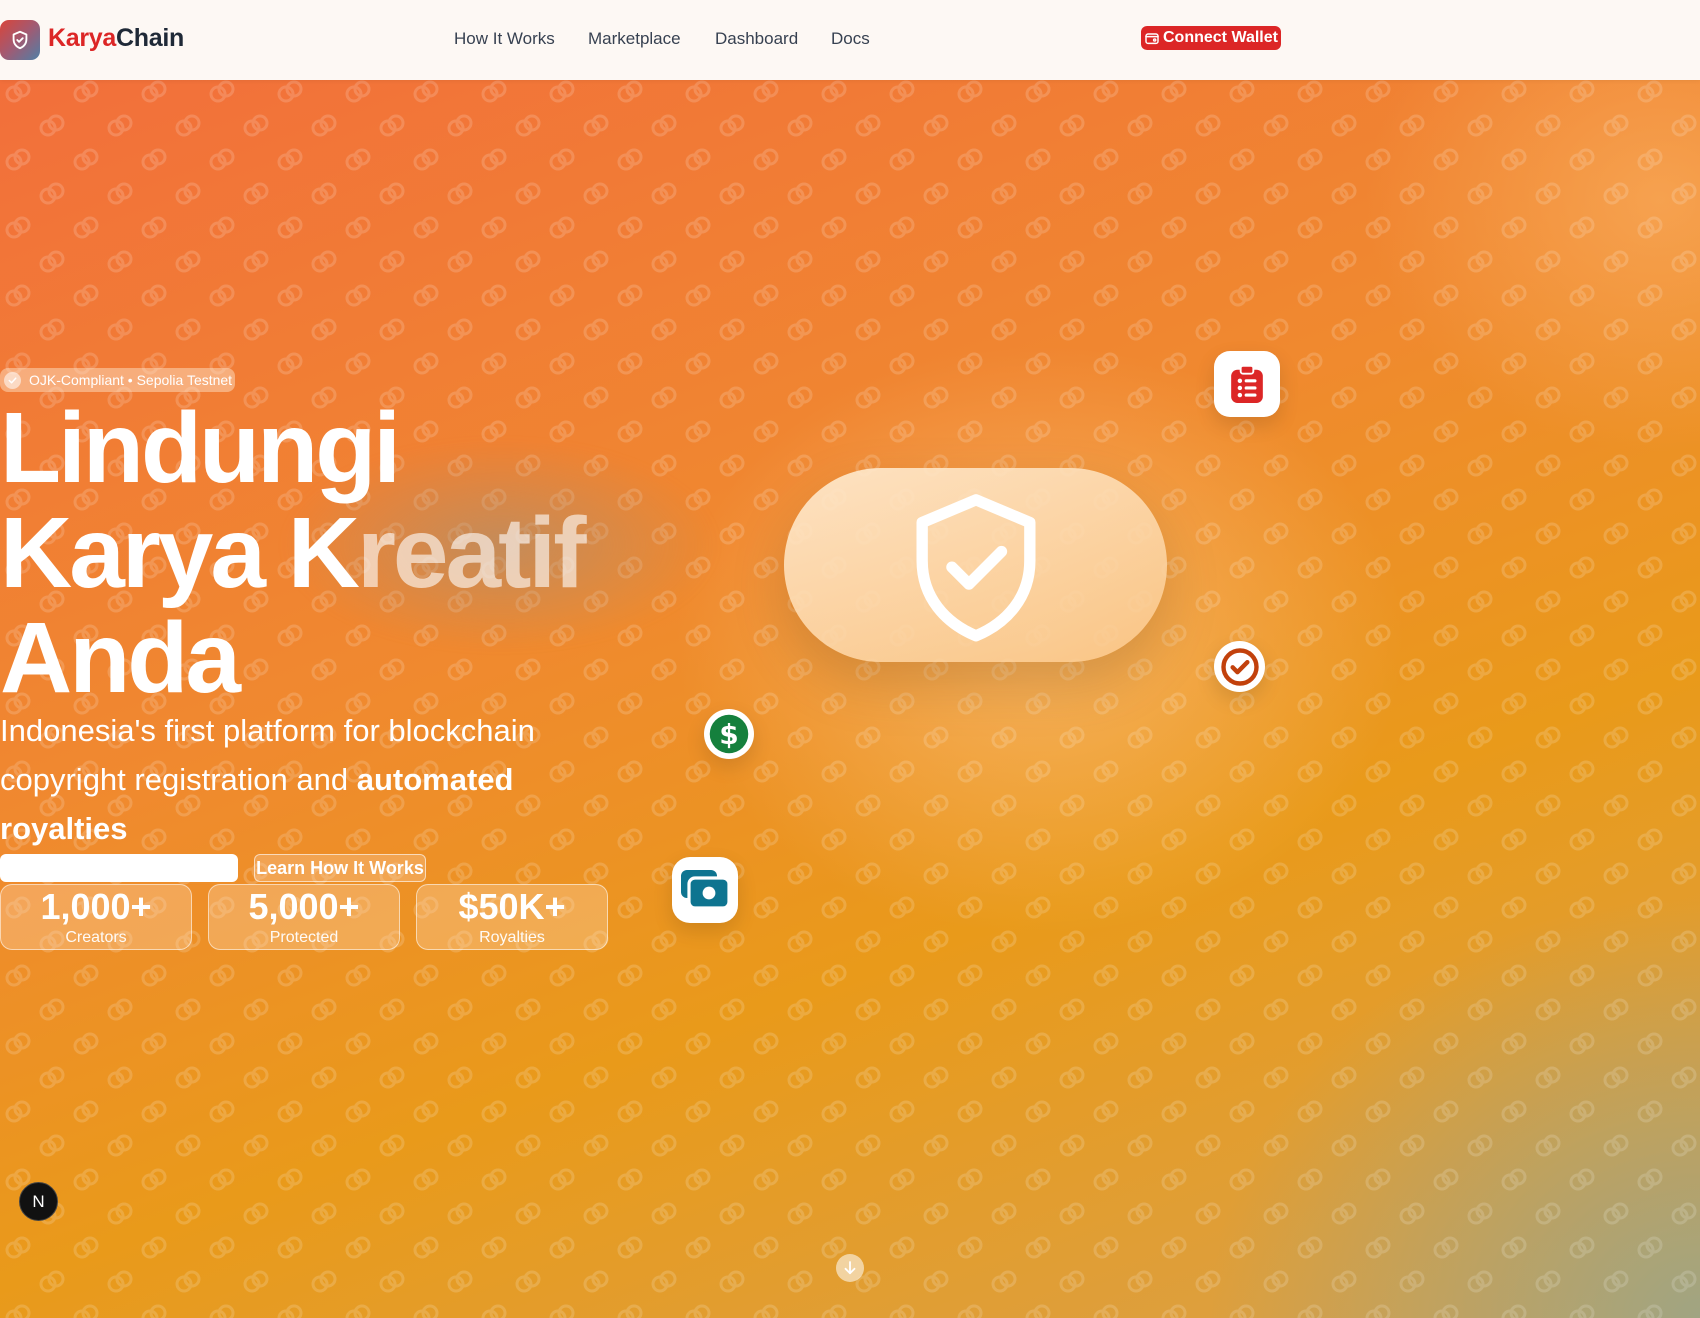 This screenshot has width=1700, height=1318. Describe the element at coordinates (512, 937) in the screenshot. I see `stat-label: Royalties` at that location.